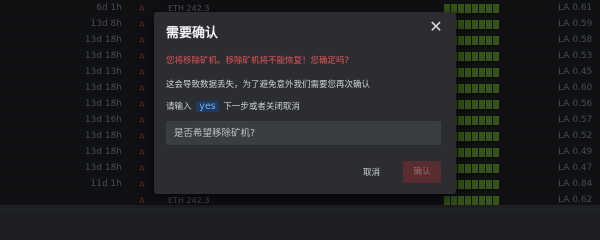 This screenshot has width=600, height=240. I want to click on prompt-before: 请输入, so click(179, 107).